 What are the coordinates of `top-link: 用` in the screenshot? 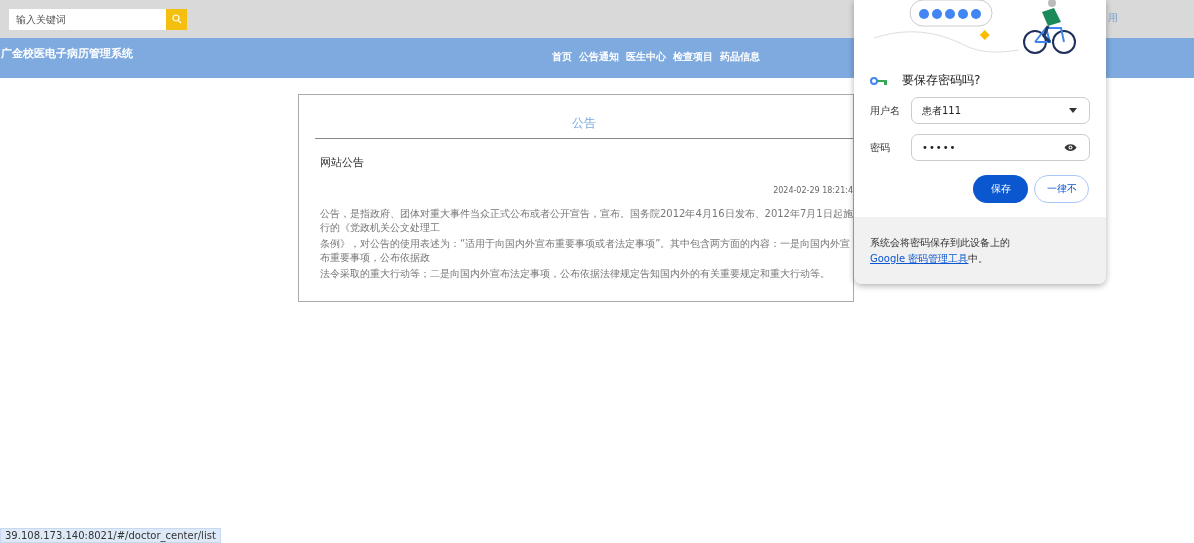 It's located at (1113, 18).